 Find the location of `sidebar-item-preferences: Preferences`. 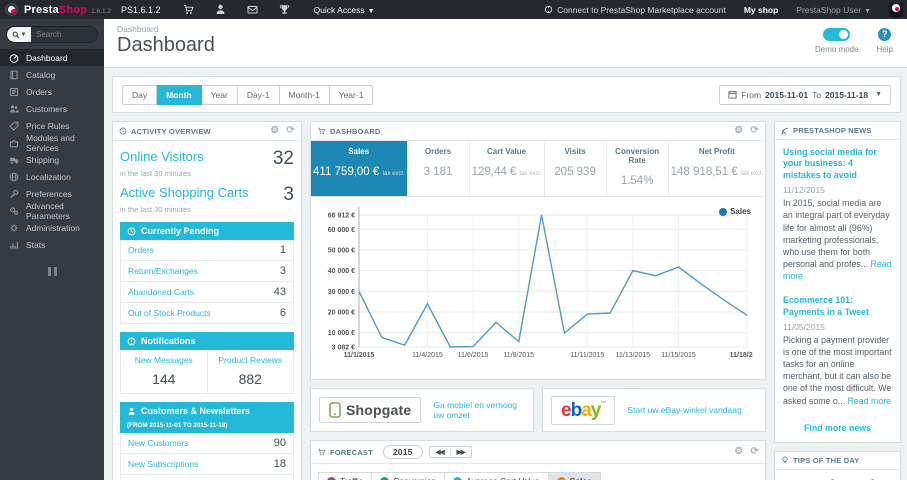

sidebar-item-preferences: Preferences is located at coordinates (52, 193).